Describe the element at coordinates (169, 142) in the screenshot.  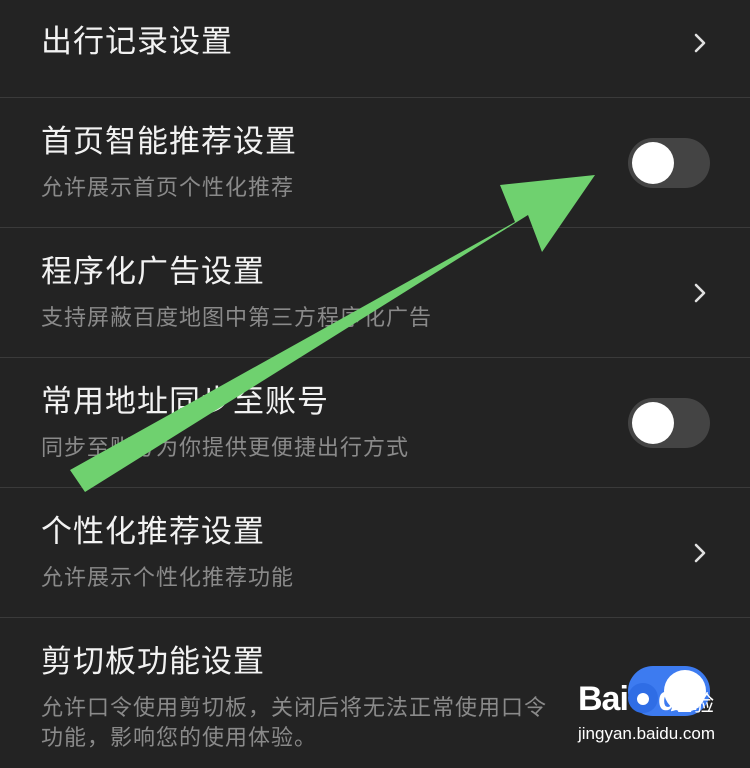
I see `row-title: 首页智能推荐设置` at that location.